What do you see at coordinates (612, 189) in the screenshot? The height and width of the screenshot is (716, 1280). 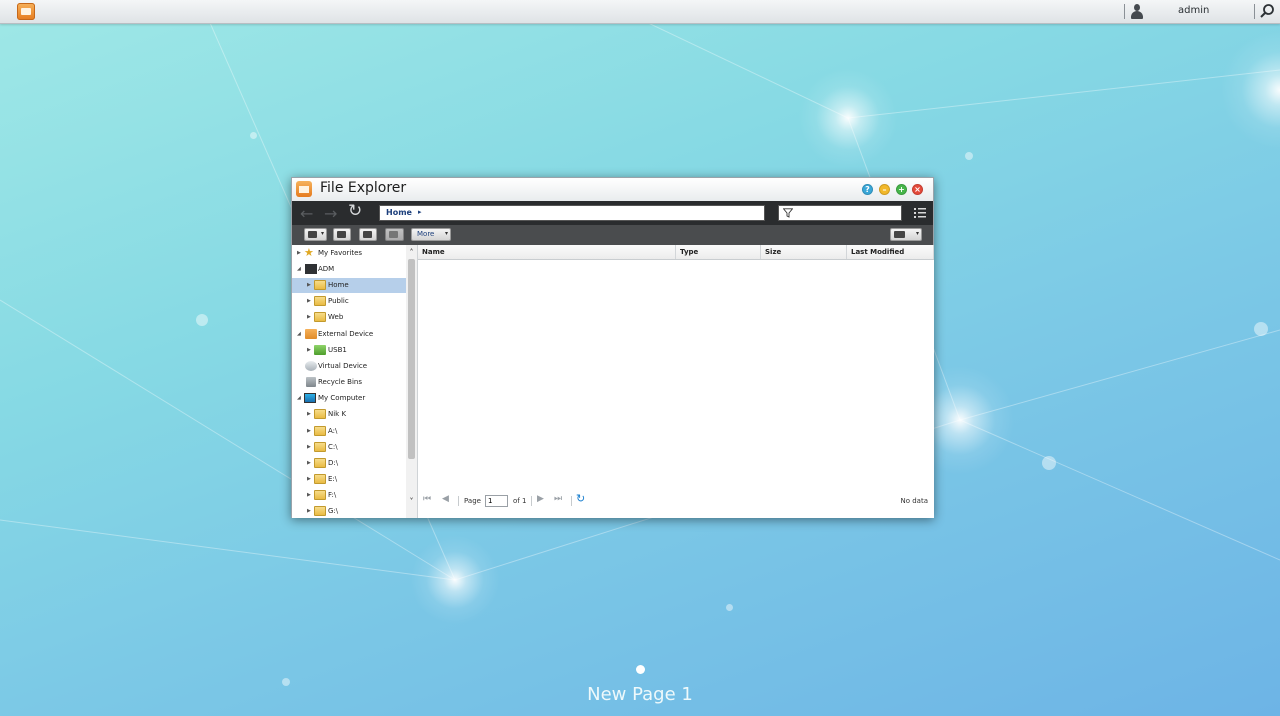 I see `window-titlebar: File Explorer ? – + ×` at bounding box center [612, 189].